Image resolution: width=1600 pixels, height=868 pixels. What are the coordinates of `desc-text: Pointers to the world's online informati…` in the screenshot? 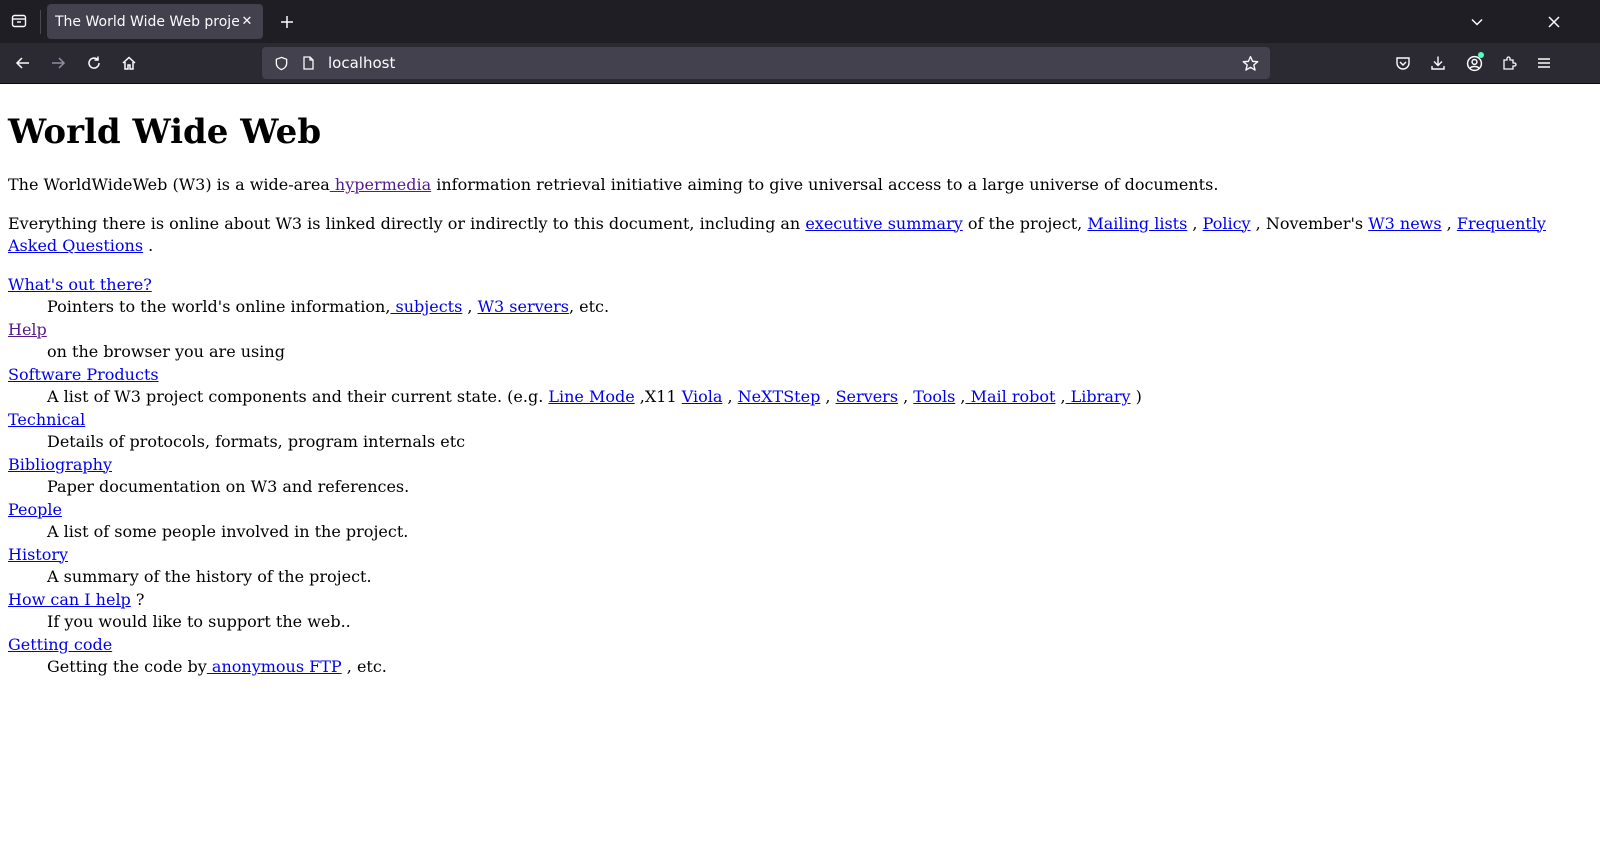 It's located at (219, 306).